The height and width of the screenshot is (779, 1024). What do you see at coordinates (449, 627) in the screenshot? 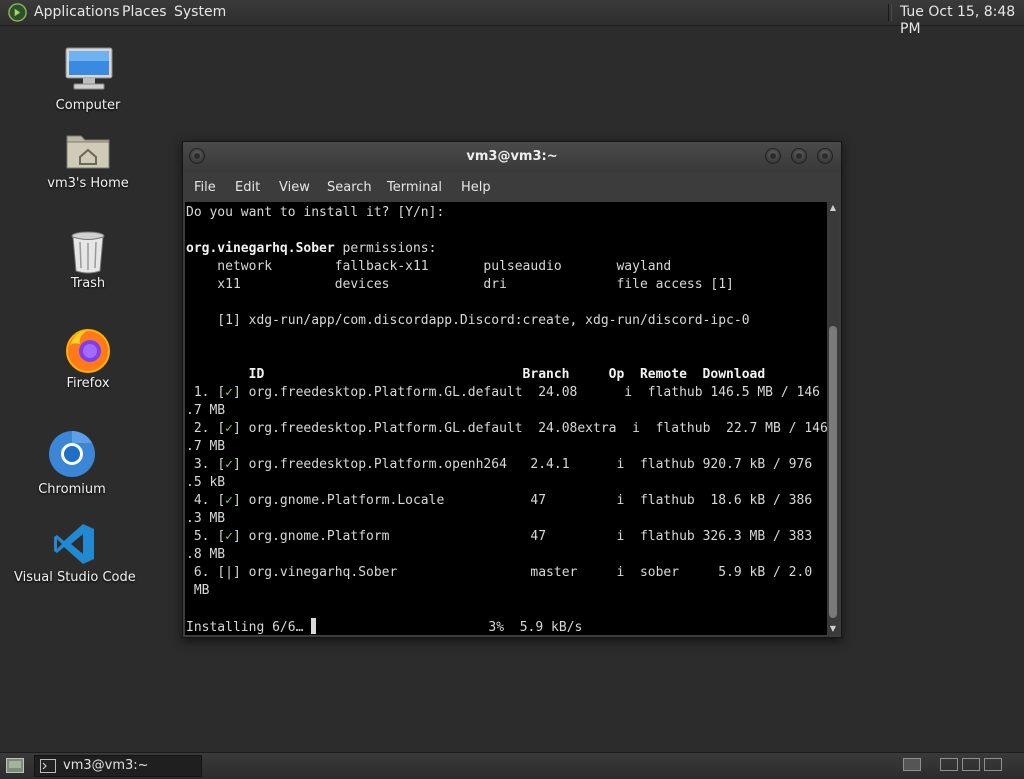
I see `status-progress: 3% 5.9 kB/s` at bounding box center [449, 627].